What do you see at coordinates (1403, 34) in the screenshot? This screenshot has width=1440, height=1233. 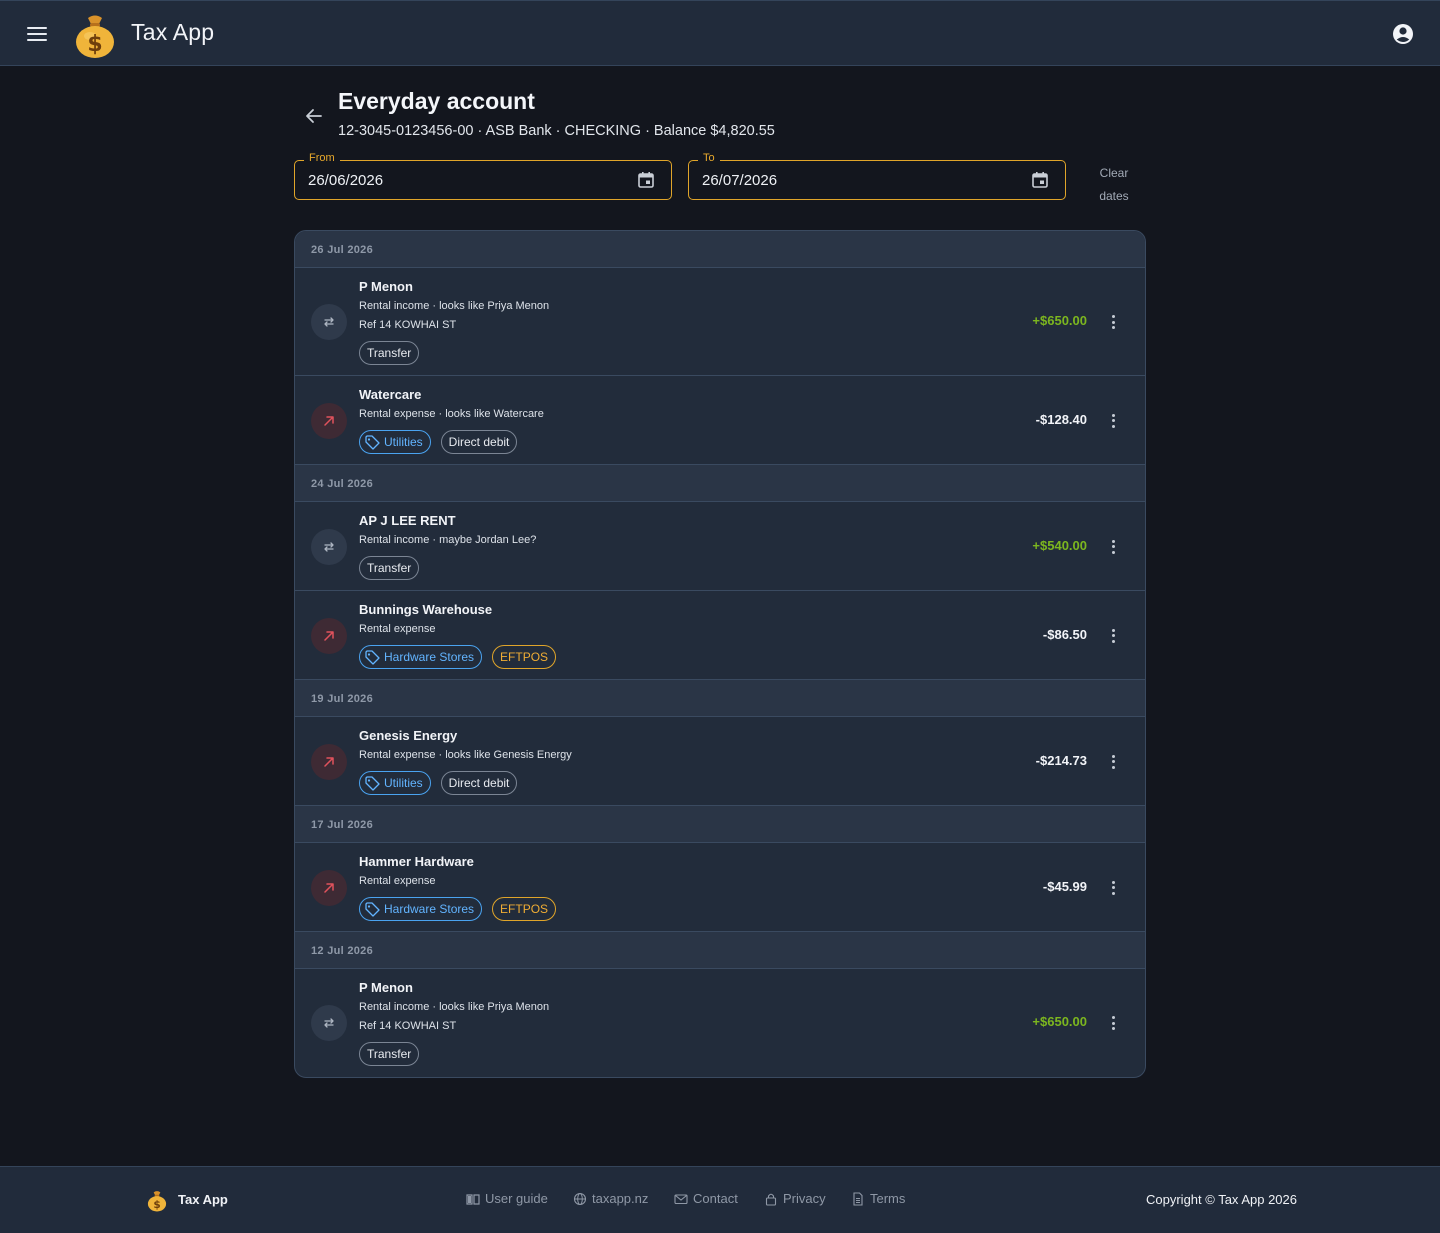 I see `account-circle-icon` at bounding box center [1403, 34].